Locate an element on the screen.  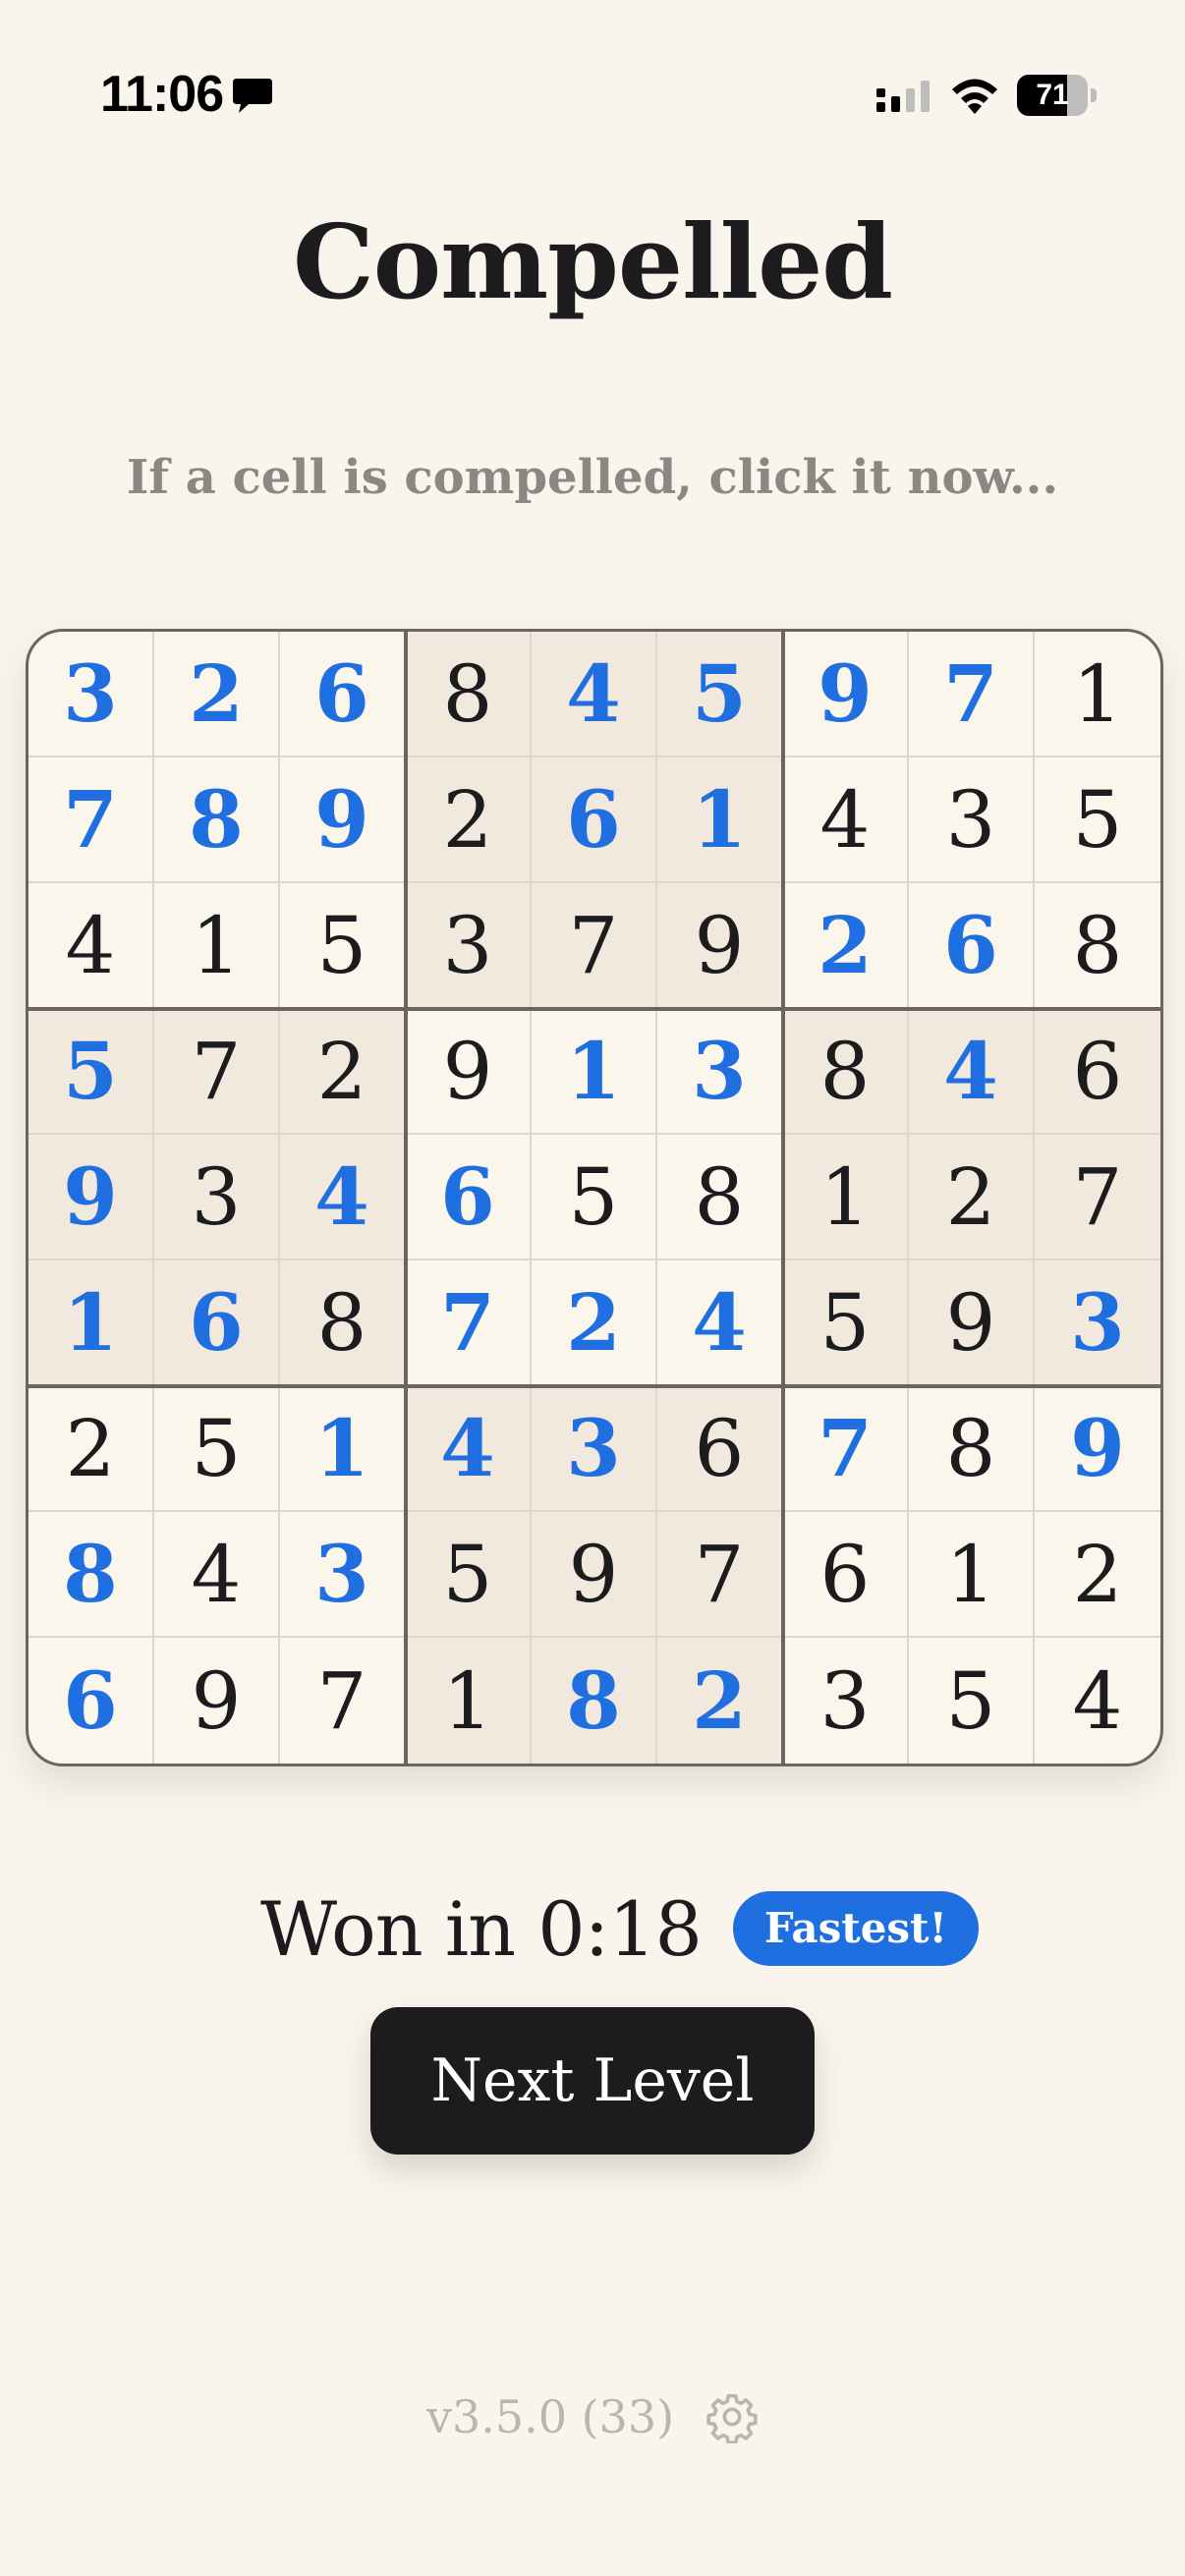
version-label: v3.5.0 (33) is located at coordinates (550, 2416).